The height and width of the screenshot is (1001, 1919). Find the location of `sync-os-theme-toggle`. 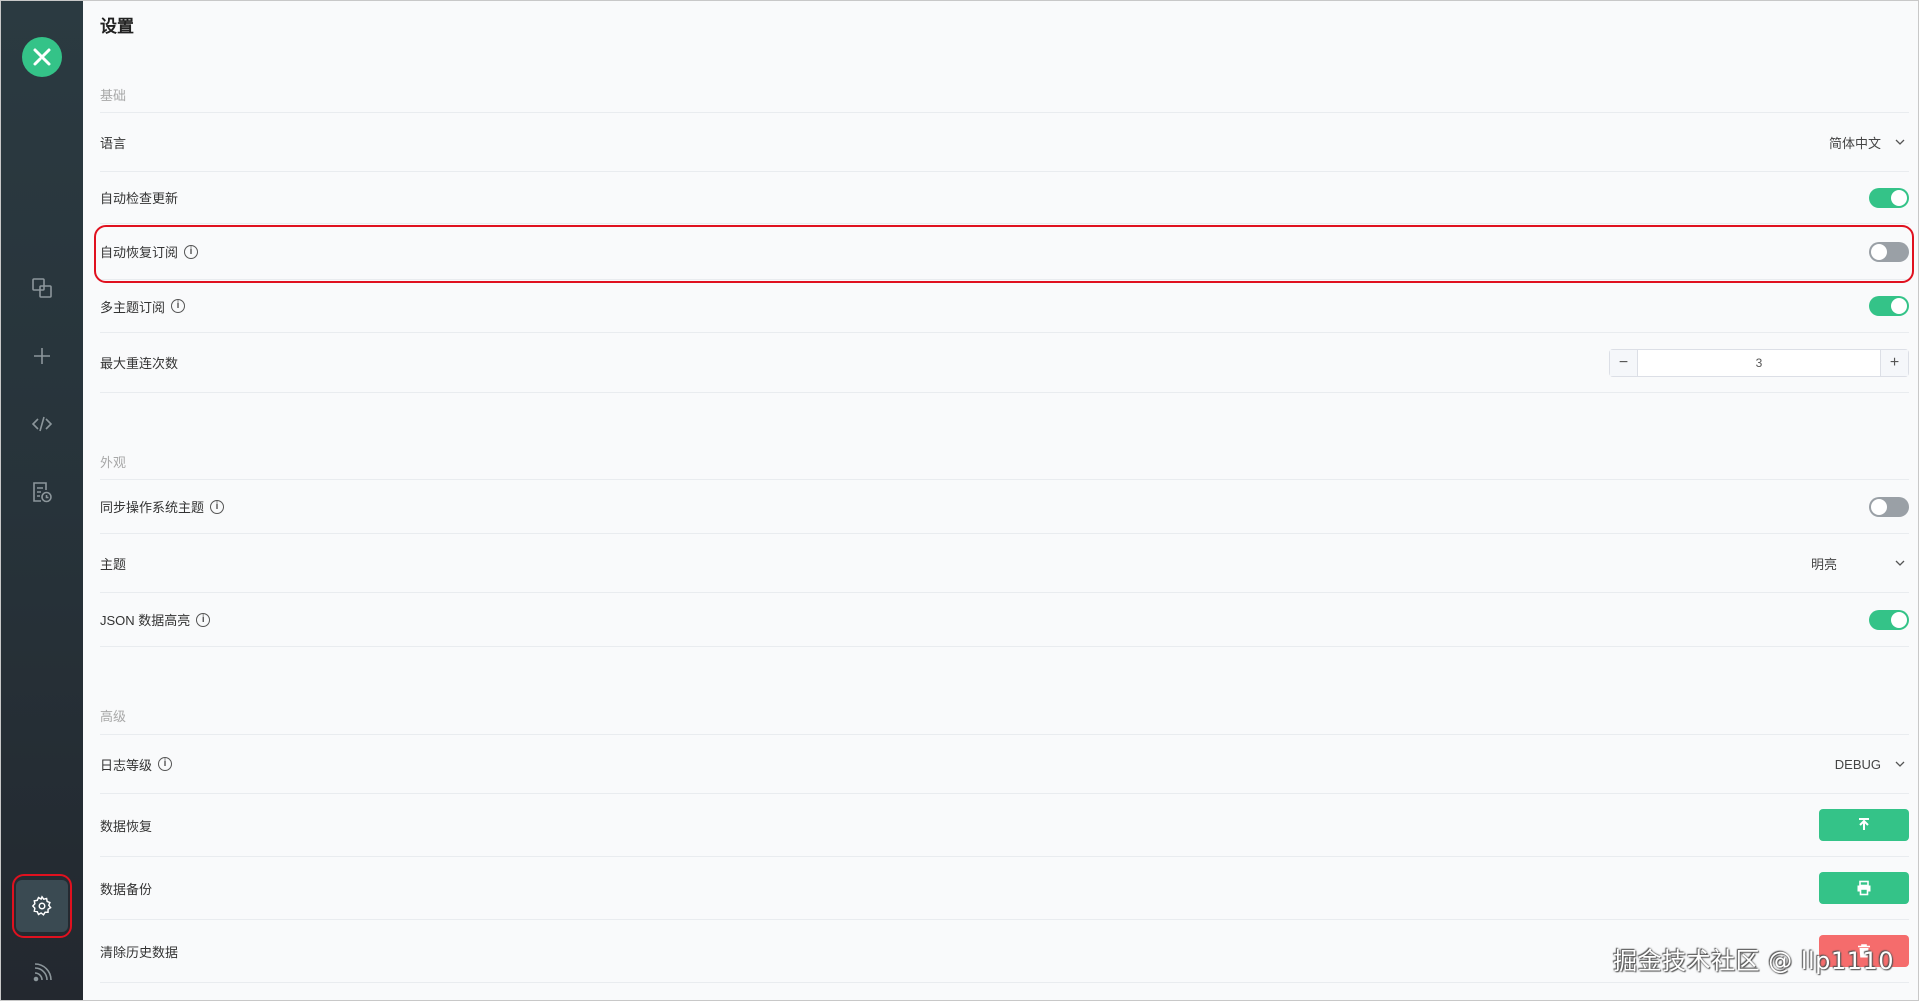

sync-os-theme-toggle is located at coordinates (1889, 506).